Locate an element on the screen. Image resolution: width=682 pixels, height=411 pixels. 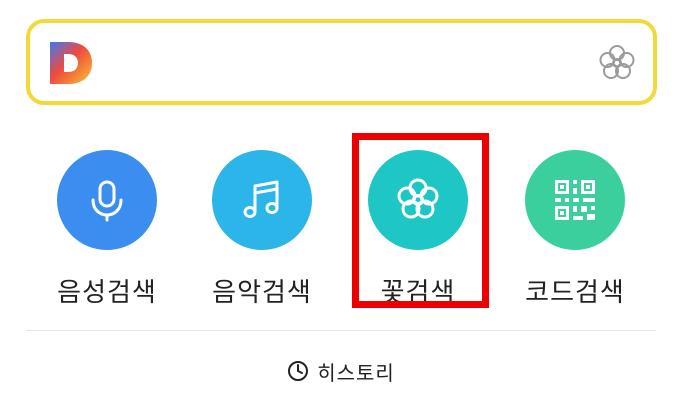
music-search-circle is located at coordinates (262, 200).